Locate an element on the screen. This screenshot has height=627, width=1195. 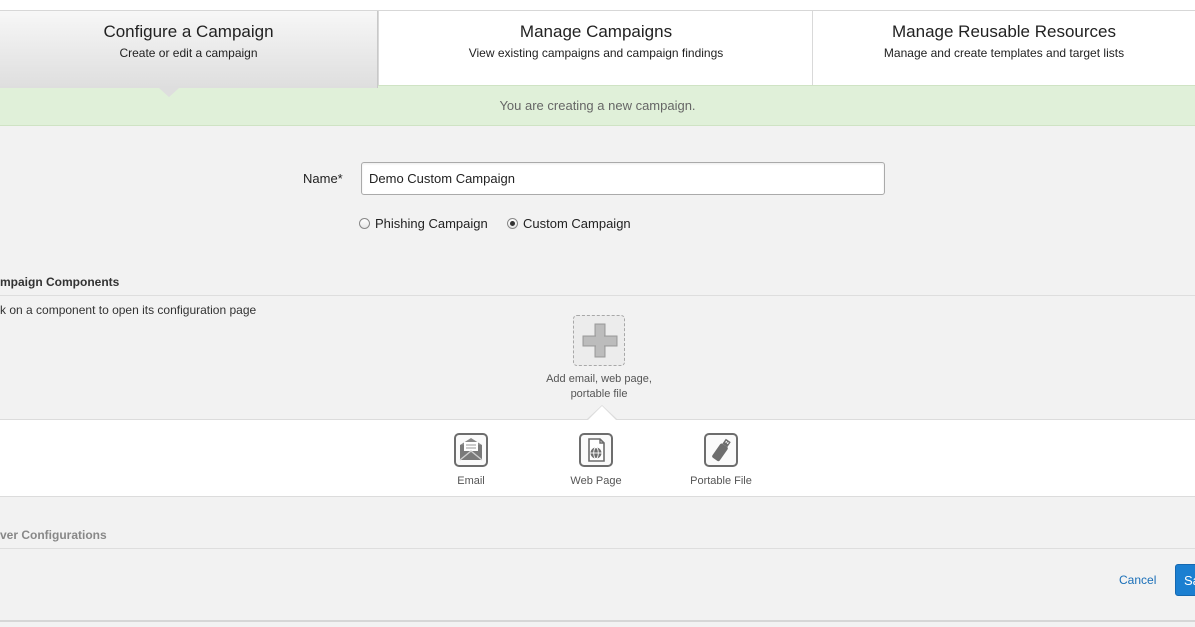
active-tab-pointer is located at coordinates (169, 92).